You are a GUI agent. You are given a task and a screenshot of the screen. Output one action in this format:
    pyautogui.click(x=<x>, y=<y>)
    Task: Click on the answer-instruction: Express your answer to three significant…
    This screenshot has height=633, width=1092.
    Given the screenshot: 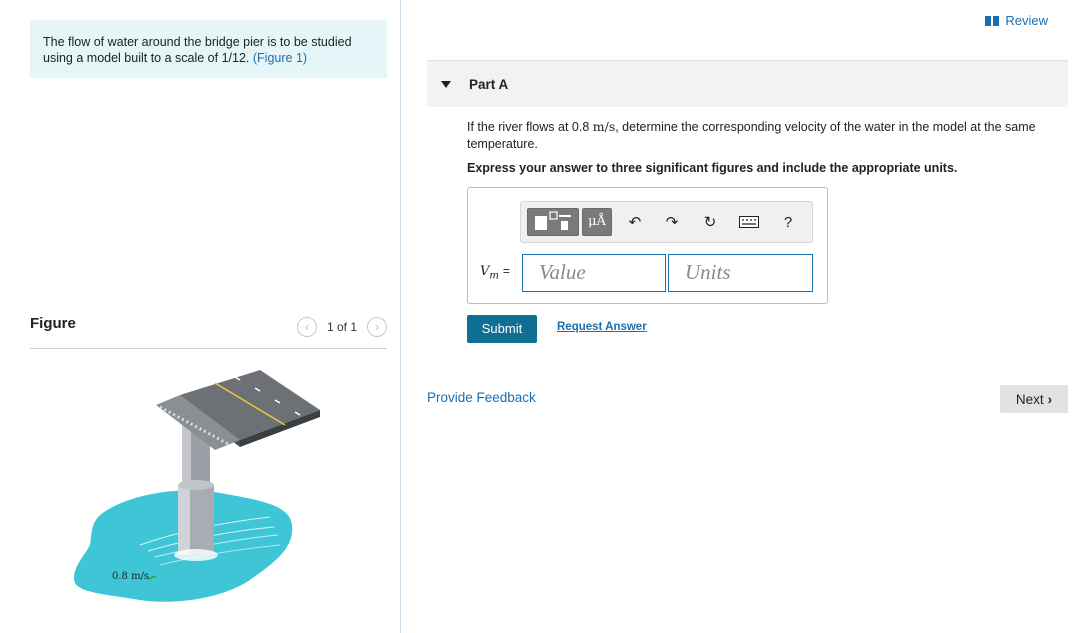 What is the action you would take?
    pyautogui.click(x=712, y=168)
    